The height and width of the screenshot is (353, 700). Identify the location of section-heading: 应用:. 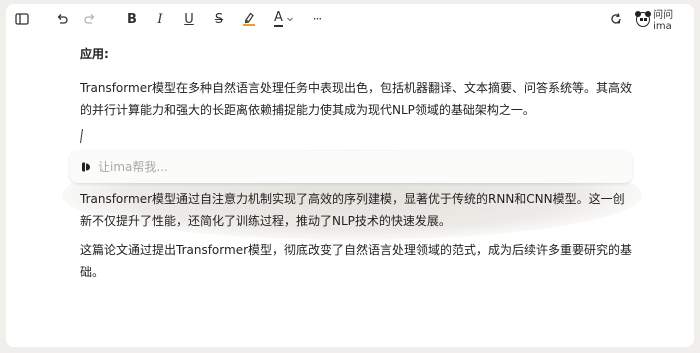
(94, 54).